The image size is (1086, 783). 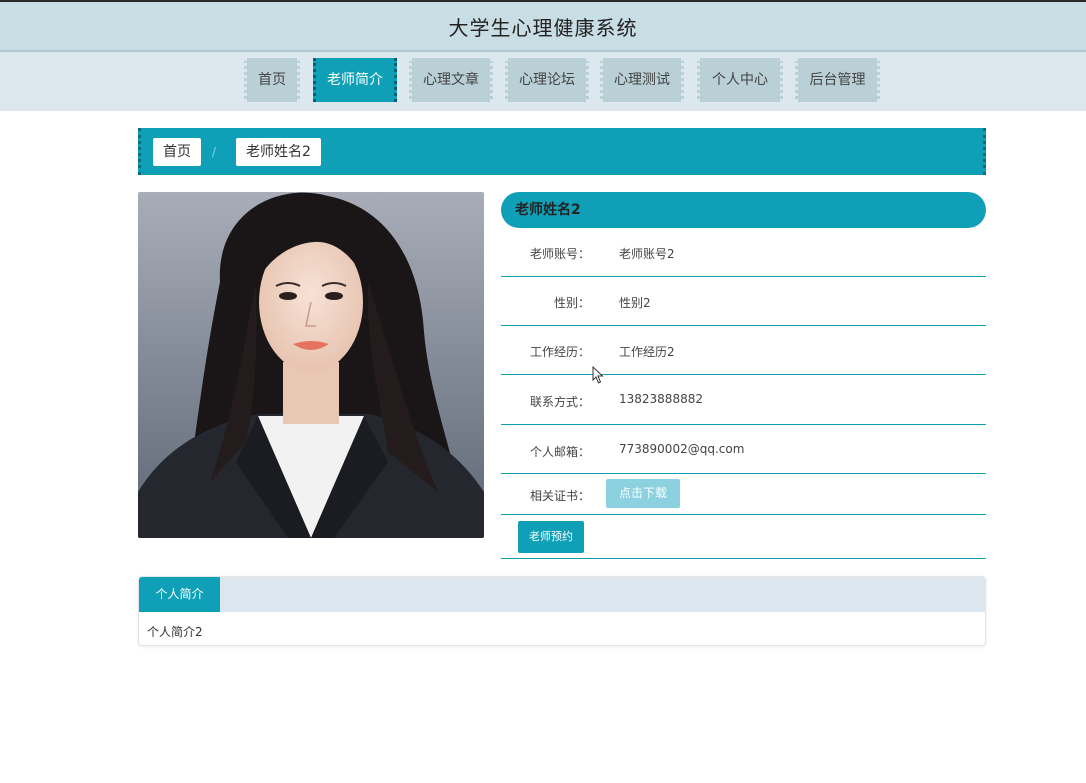 I want to click on field-row-phone: 联系方式： 13823888882, so click(x=743, y=400).